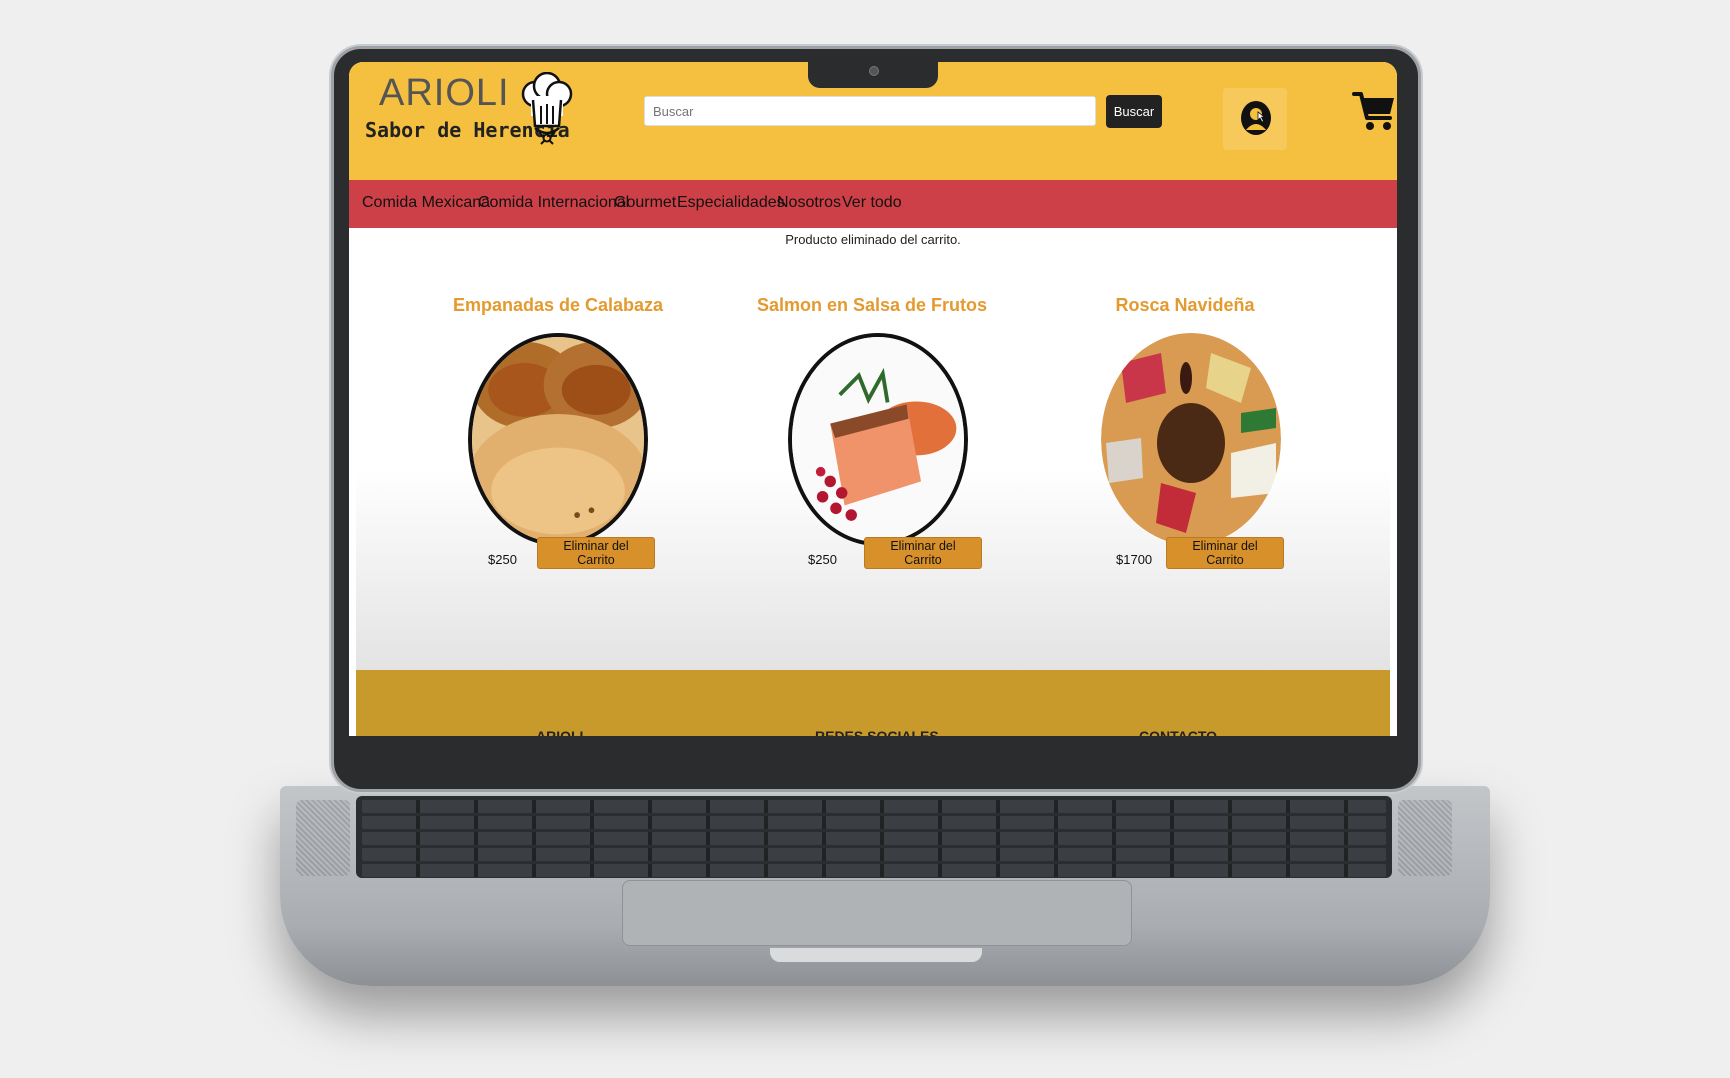 The image size is (1730, 1078). What do you see at coordinates (1134, 559) in the screenshot?
I see `product-price: $1700` at bounding box center [1134, 559].